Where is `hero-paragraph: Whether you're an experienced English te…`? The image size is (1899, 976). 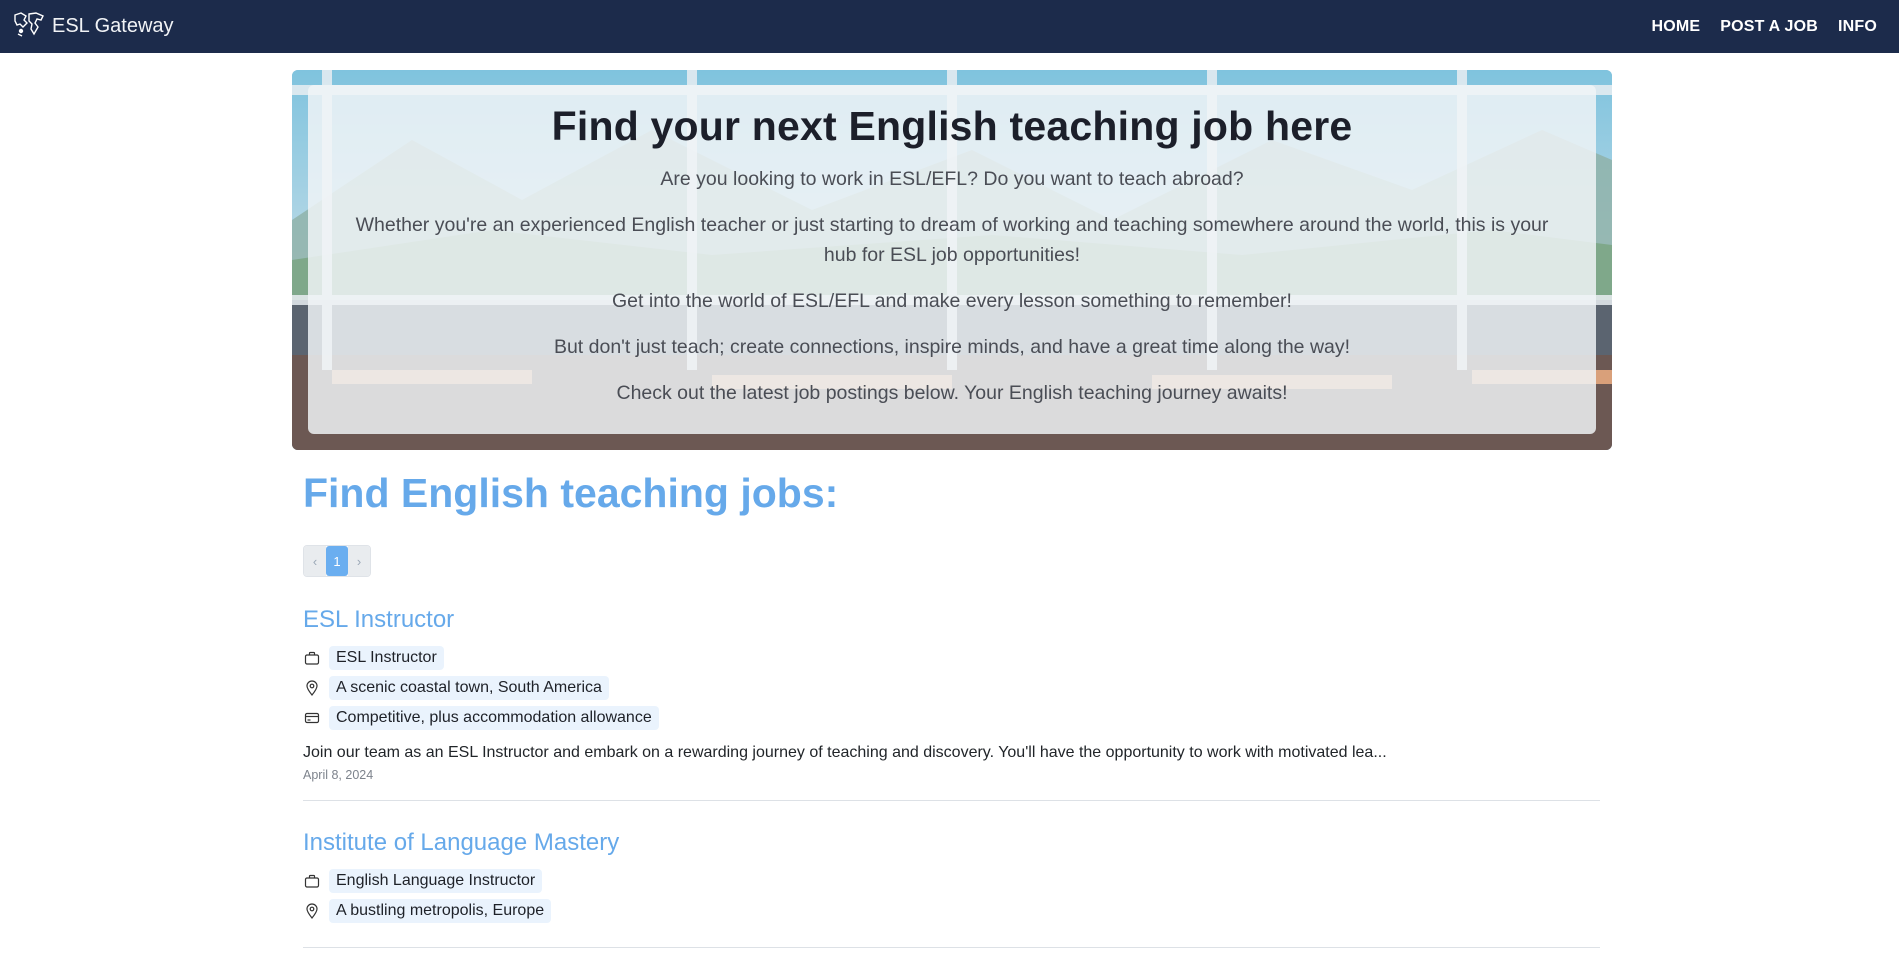
hero-paragraph: Whether you're an experienced English te… is located at coordinates (952, 240).